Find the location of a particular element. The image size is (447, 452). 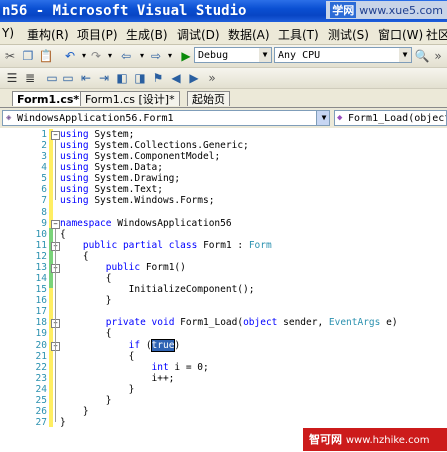

code-line: 15 InitializeComponent(); is located at coordinates (223, 289).